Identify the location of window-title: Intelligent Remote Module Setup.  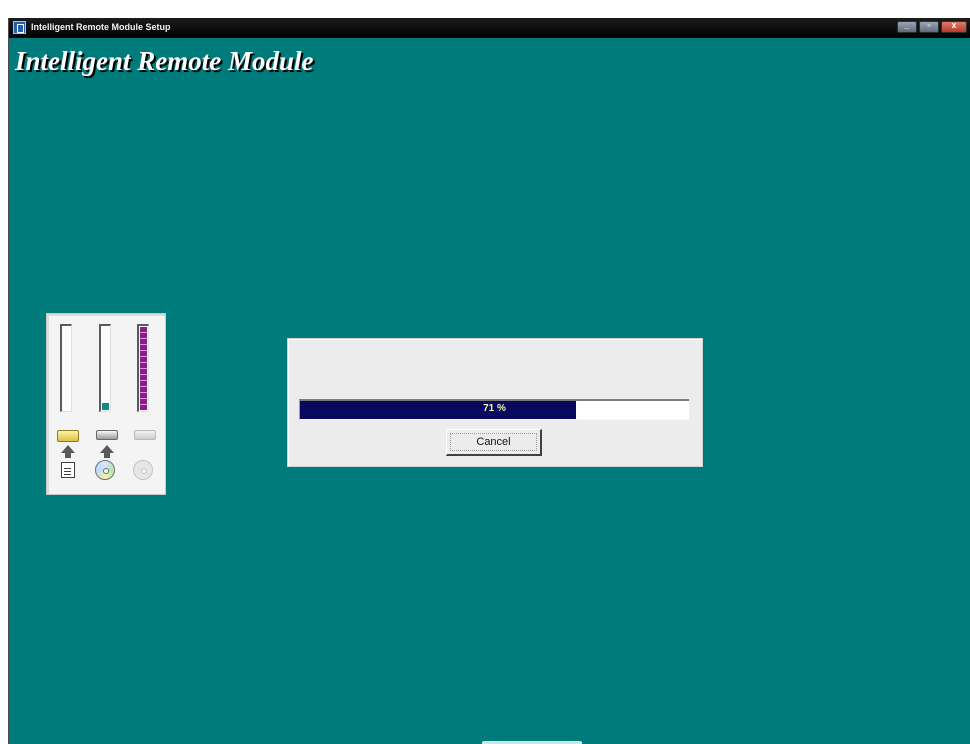
(101, 27).